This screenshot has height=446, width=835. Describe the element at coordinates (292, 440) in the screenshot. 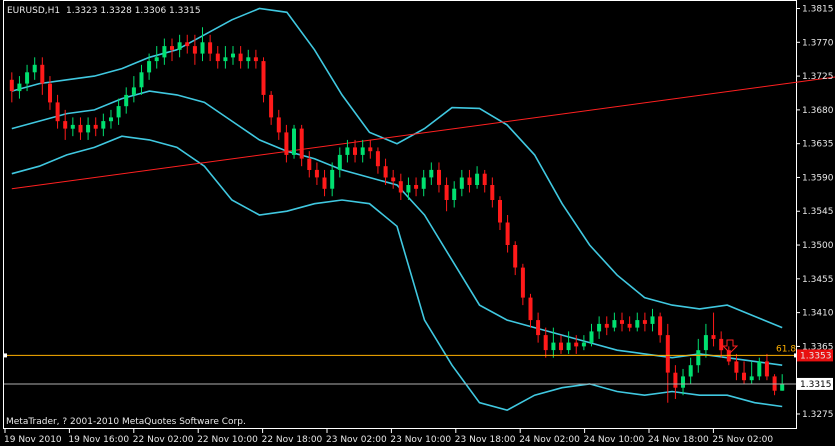

I see `time-tick-label: 22 Nov 18:00` at that location.